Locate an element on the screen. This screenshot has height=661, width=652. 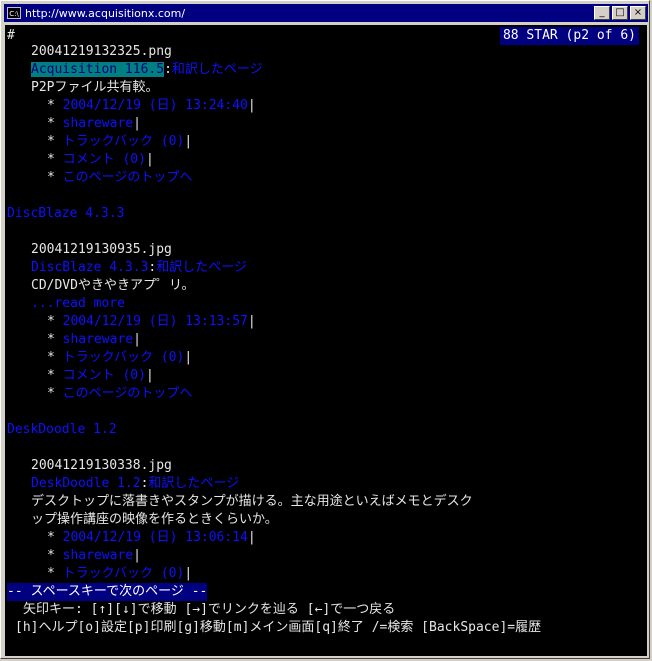
entry-heading-link: DiscBlaze 4.3.3 is located at coordinates (65, 214).